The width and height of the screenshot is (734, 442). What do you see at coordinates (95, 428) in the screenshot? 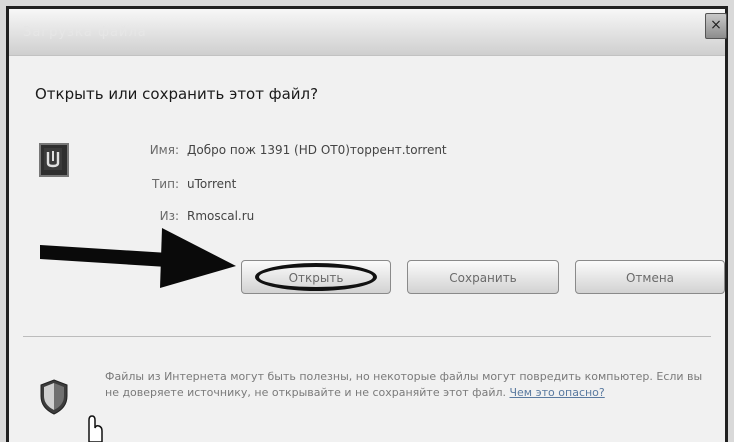
I see `hand-cursor-icon` at bounding box center [95, 428].